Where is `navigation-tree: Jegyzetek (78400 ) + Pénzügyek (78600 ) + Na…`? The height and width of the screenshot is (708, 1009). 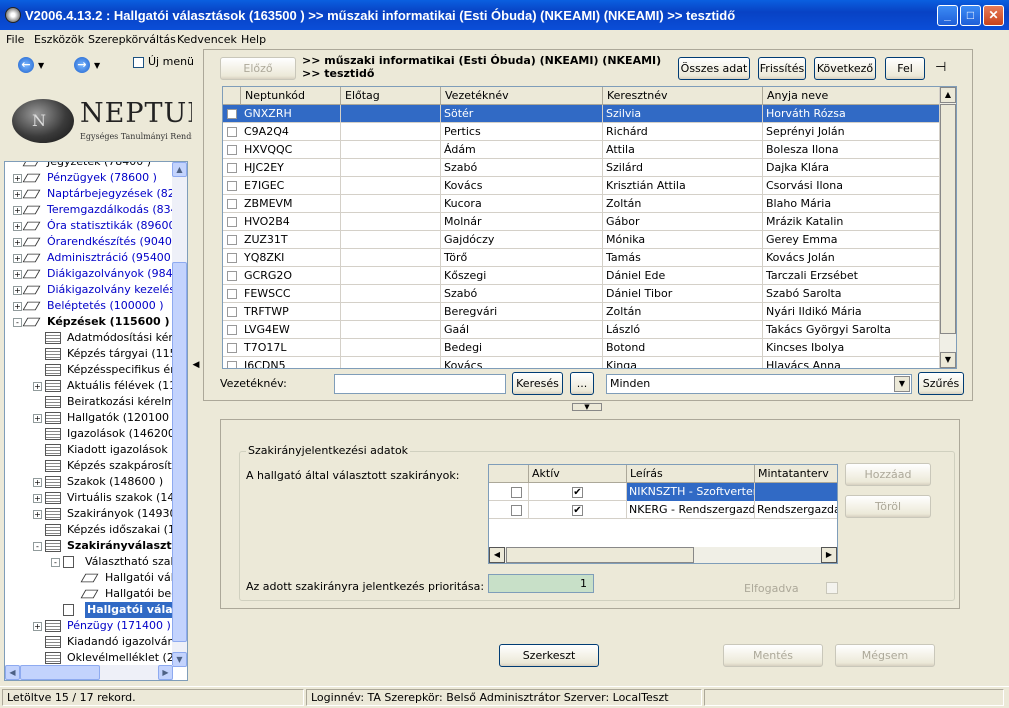 navigation-tree: Jegyzetek (78400 ) + Pénzügyek (78600 ) + Na… is located at coordinates (96, 421).